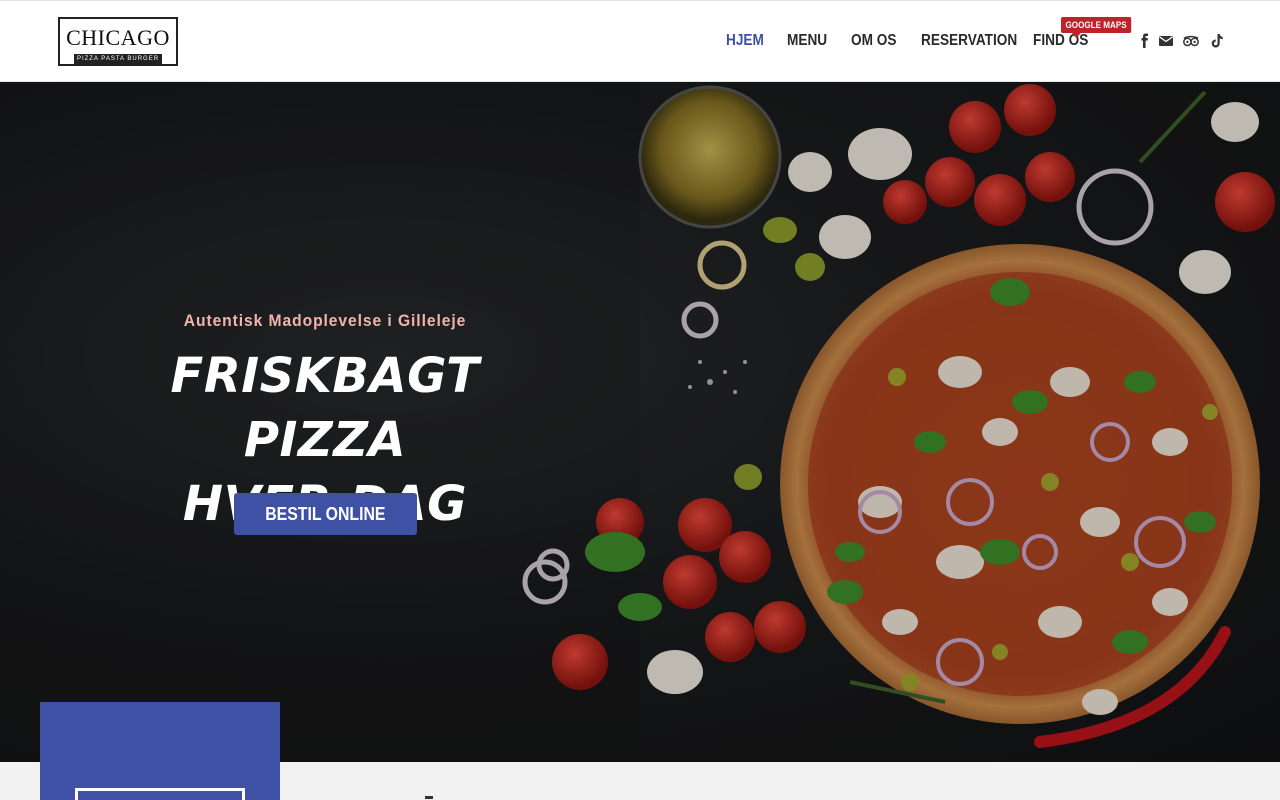 The height and width of the screenshot is (800, 1280). I want to click on envelope-icon, so click(1166, 41).